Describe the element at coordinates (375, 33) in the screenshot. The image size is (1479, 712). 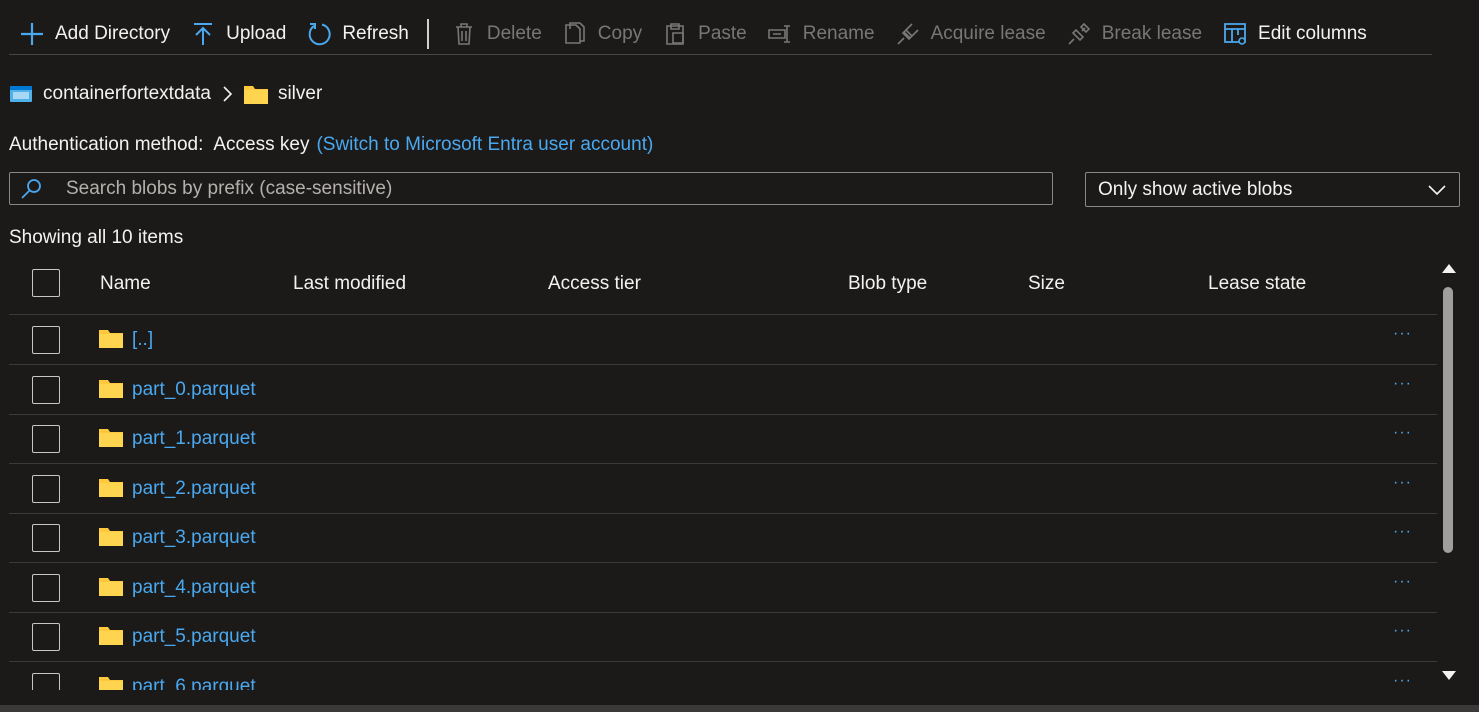
I see `refresh-label: Refresh` at that location.